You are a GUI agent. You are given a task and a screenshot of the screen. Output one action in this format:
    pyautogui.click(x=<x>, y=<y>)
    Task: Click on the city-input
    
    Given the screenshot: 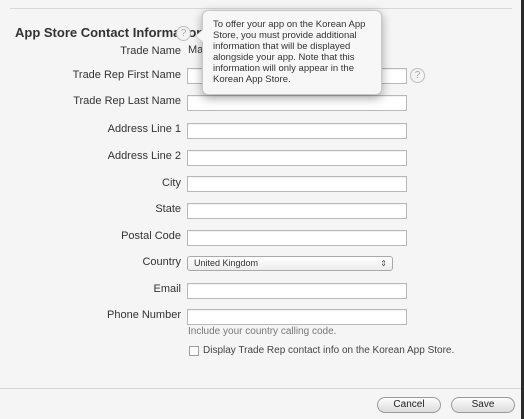 What is the action you would take?
    pyautogui.click(x=297, y=184)
    